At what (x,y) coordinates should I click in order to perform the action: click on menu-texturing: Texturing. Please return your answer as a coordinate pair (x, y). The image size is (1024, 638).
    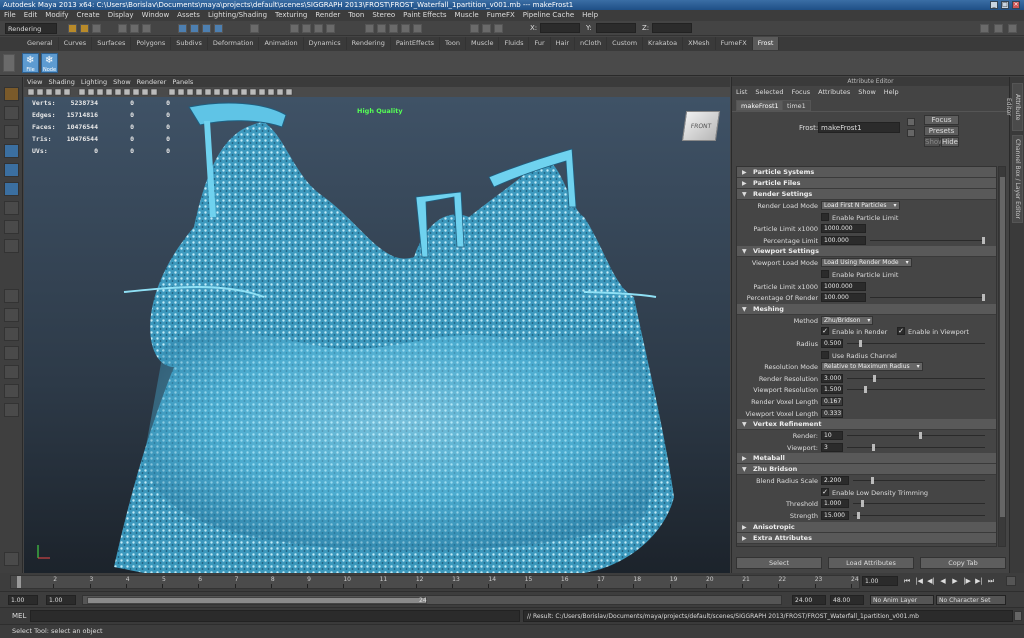
    Looking at the image, I should click on (291, 15).